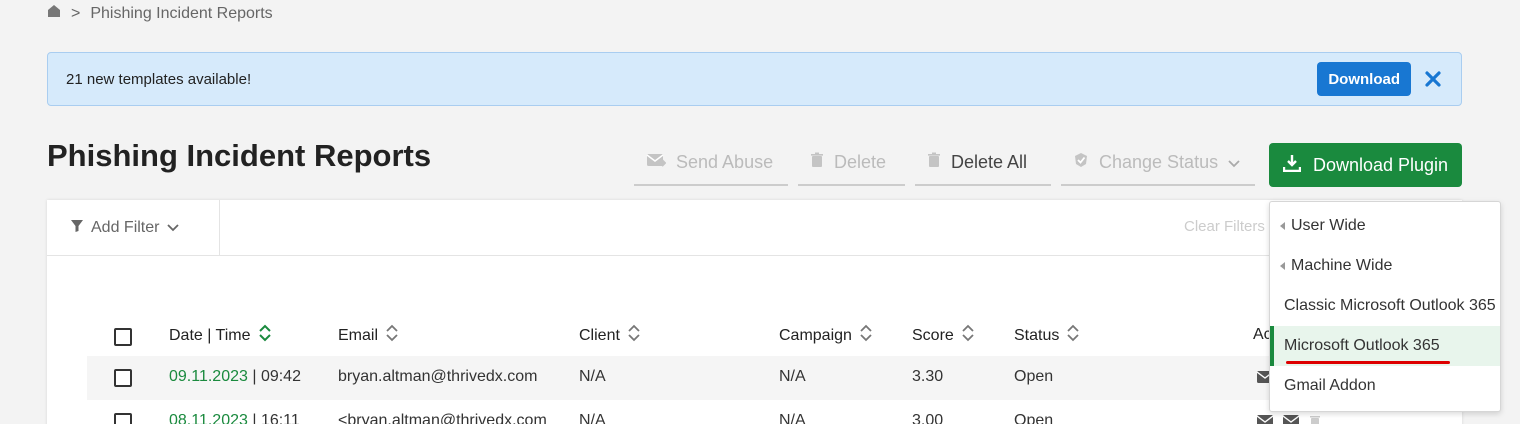  I want to click on page-title: Phishing Incident Reports, so click(239, 155).